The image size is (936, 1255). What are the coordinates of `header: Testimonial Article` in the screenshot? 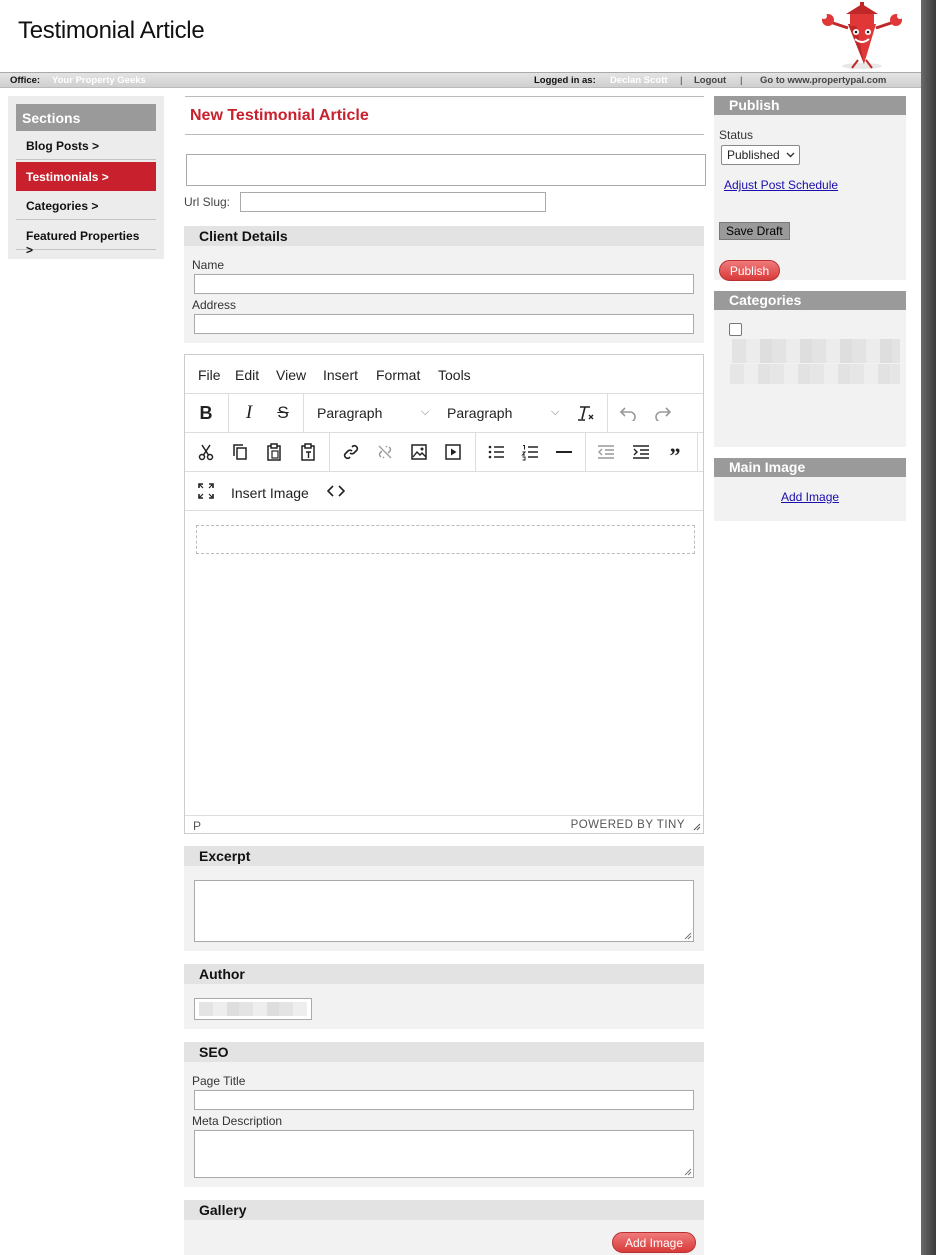 It's located at (460, 36).